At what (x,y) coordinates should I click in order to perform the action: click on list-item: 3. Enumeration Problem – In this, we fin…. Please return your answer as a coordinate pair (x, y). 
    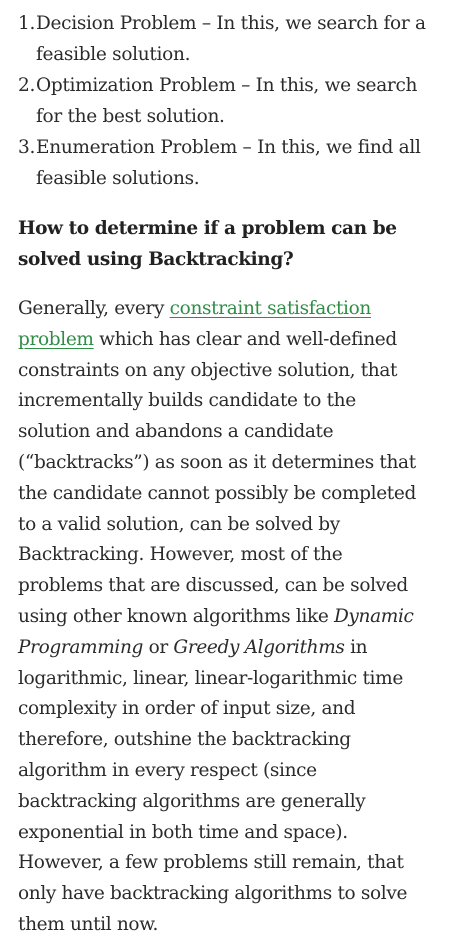
    Looking at the image, I should click on (225, 163).